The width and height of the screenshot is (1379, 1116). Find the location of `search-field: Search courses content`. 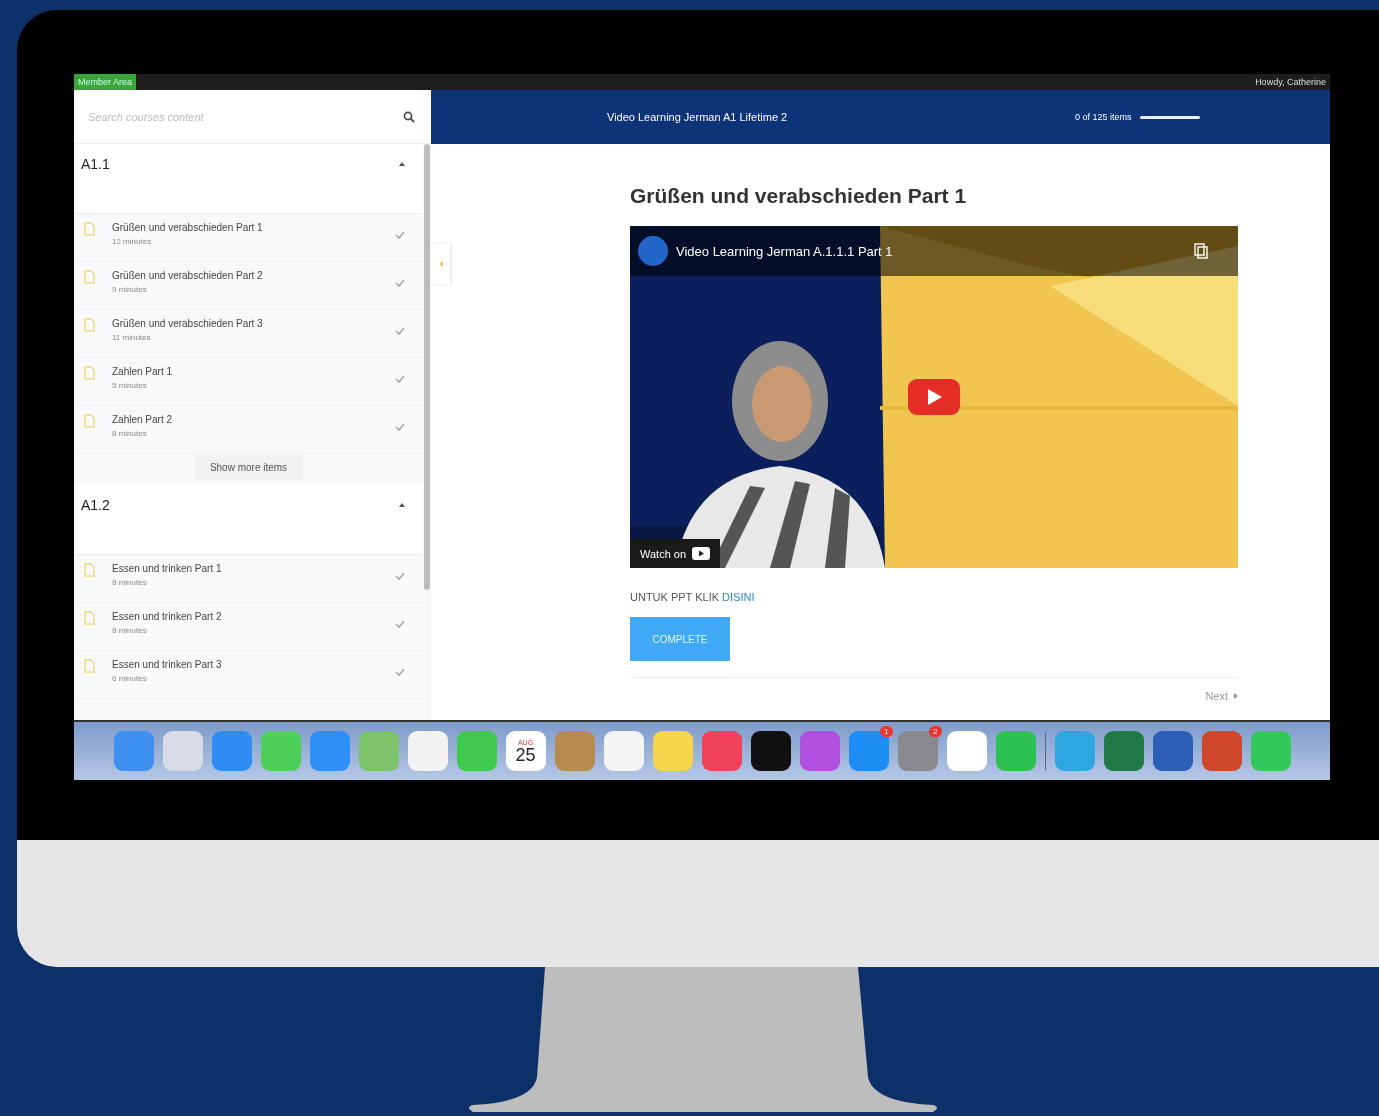

search-field: Search courses content is located at coordinates (244, 116).